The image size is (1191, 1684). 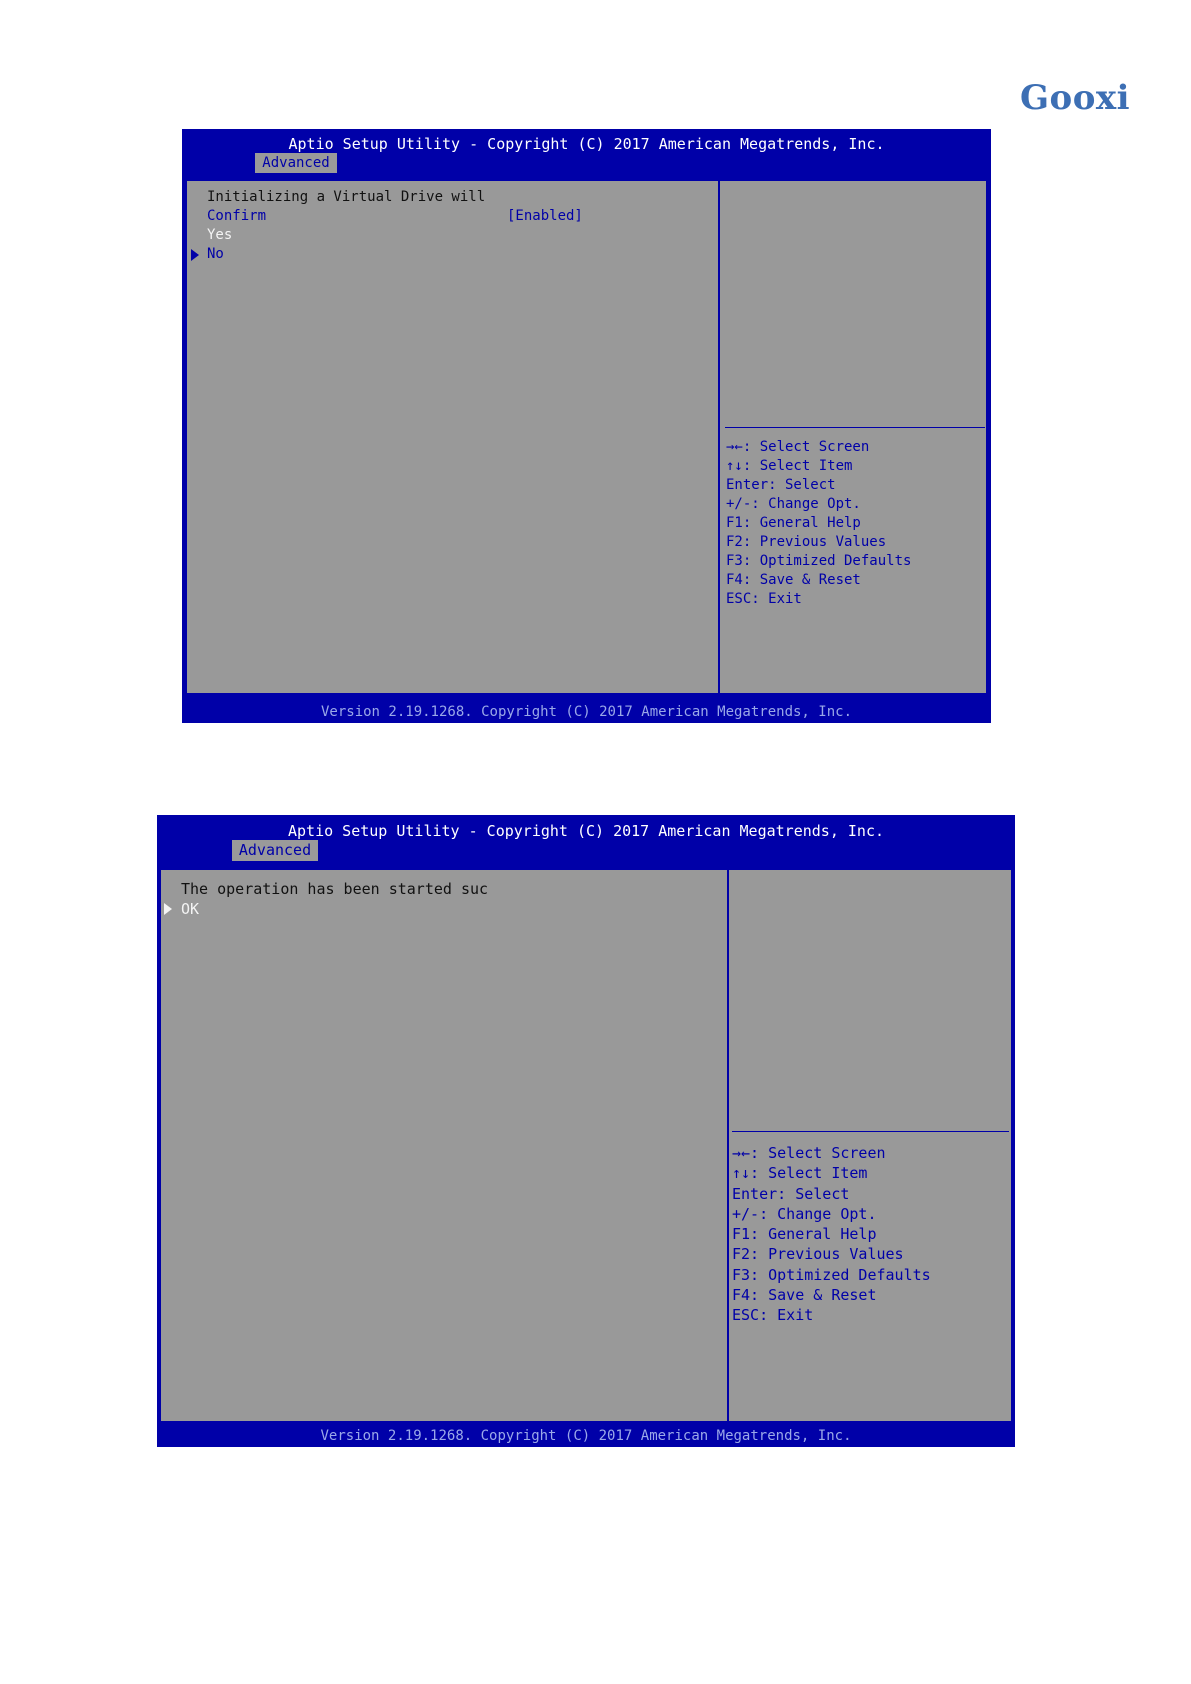 I want to click on choice-ok: OK, so click(x=190, y=909).